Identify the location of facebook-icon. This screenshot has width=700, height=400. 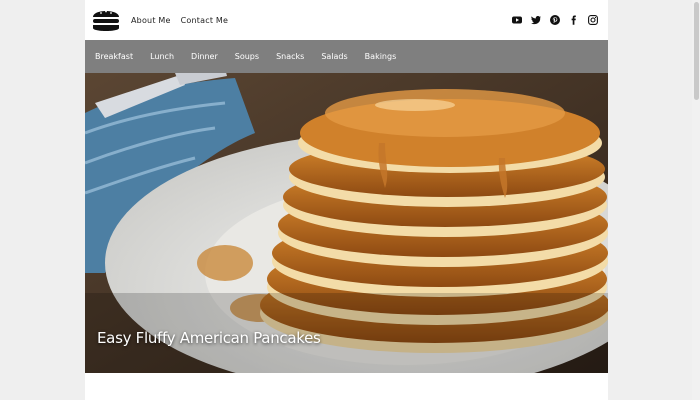
(574, 20).